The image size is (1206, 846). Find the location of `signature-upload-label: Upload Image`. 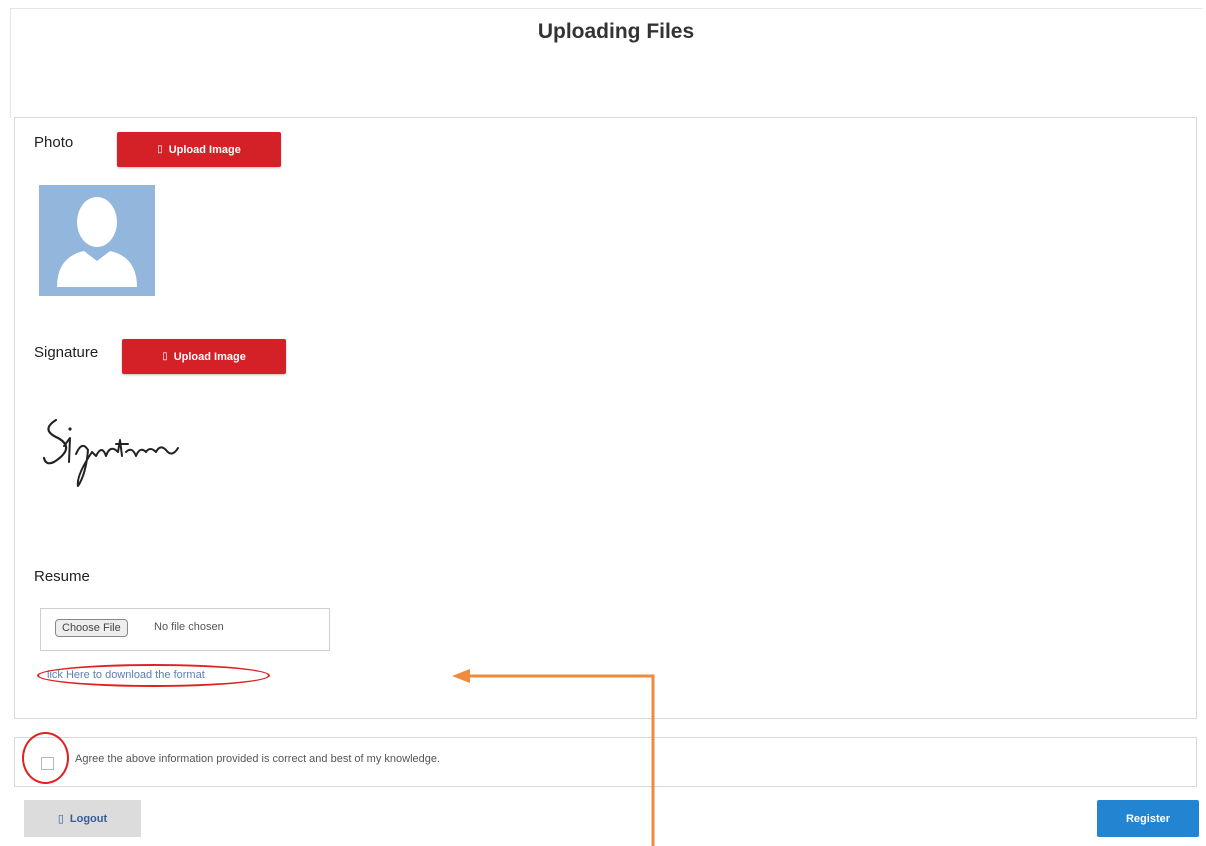

signature-upload-label: Upload Image is located at coordinates (209, 356).